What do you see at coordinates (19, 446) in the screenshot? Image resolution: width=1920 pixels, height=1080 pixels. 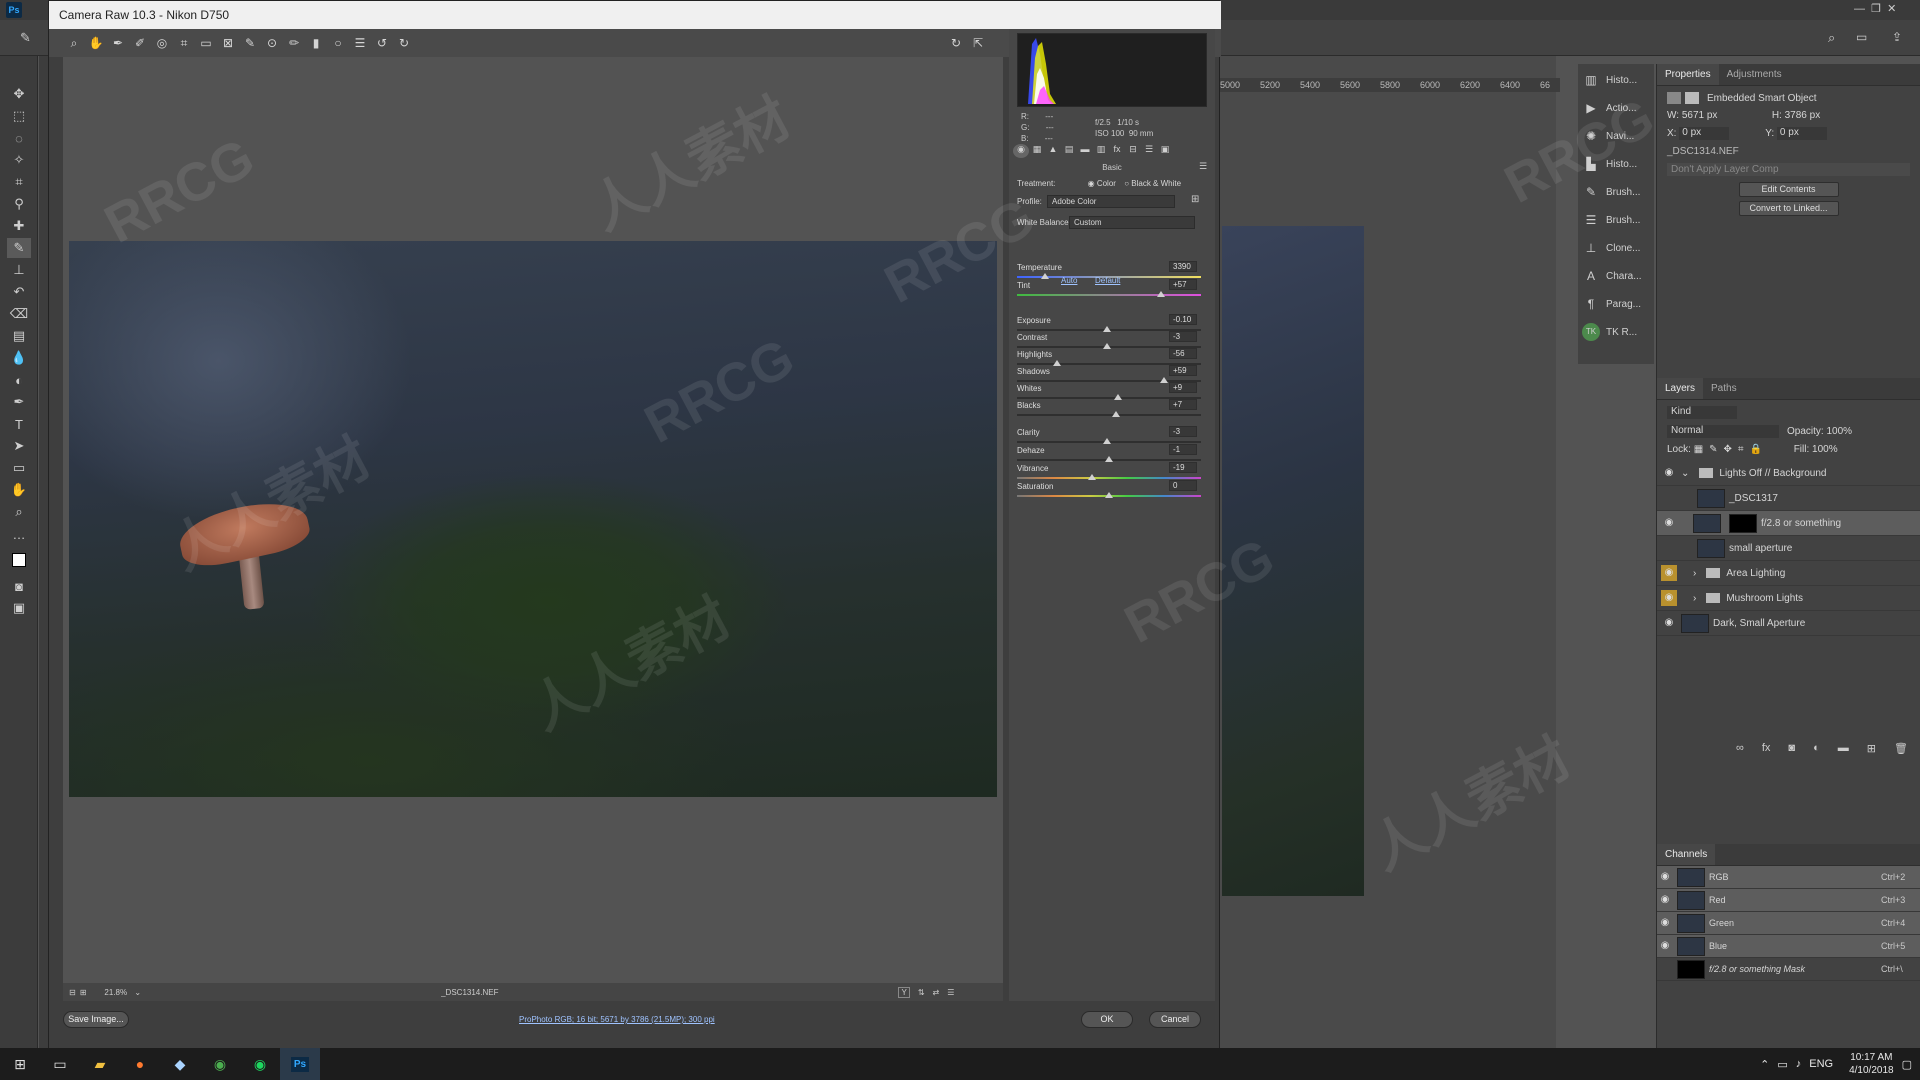 I see `path-select-icon: ➤` at bounding box center [19, 446].